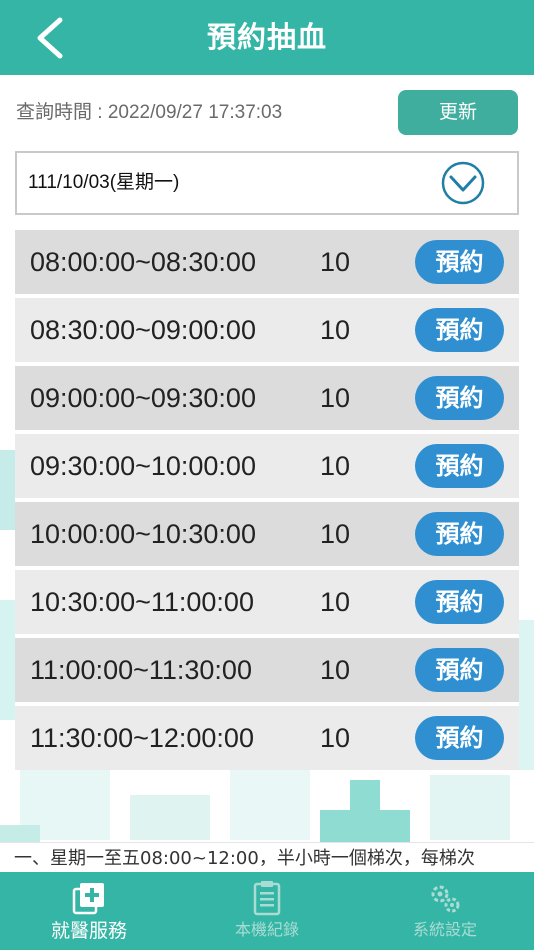  What do you see at coordinates (267, 262) in the screenshot?
I see `time-slot-row: 08:00:00~08:30:00 10 預約` at bounding box center [267, 262].